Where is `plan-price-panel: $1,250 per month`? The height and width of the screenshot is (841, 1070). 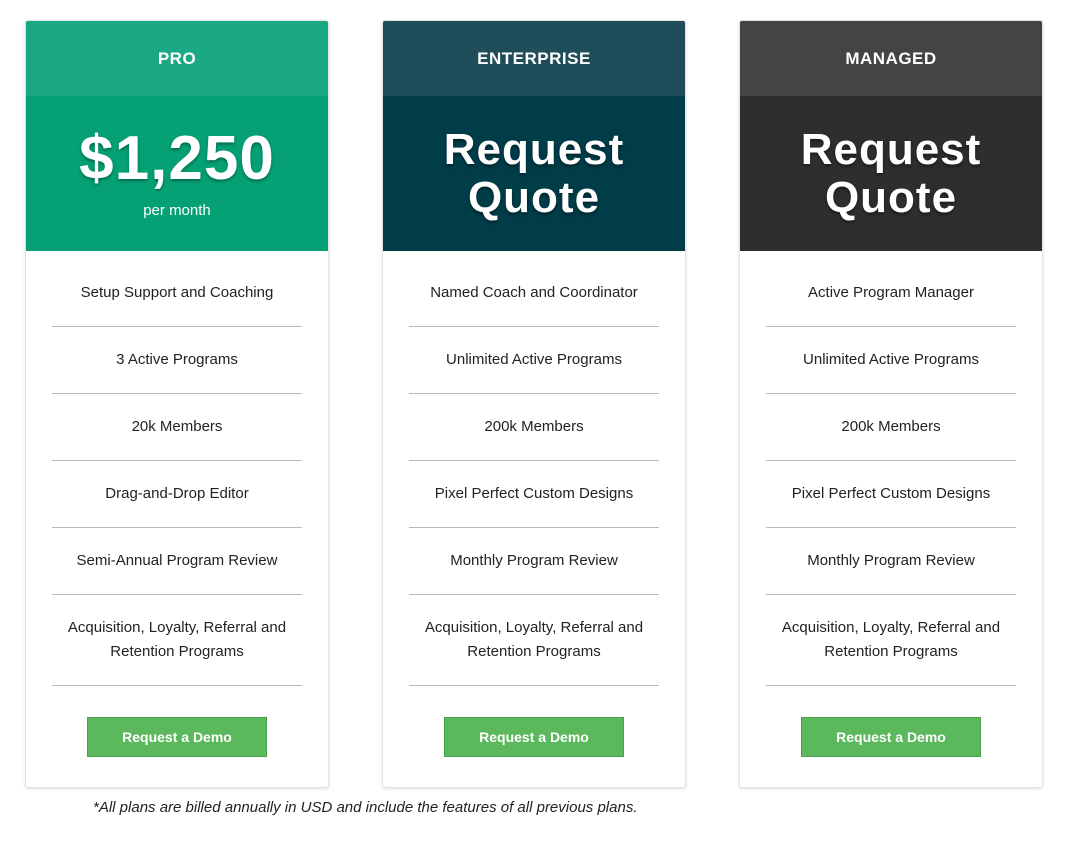
plan-price-panel: $1,250 per month is located at coordinates (177, 173).